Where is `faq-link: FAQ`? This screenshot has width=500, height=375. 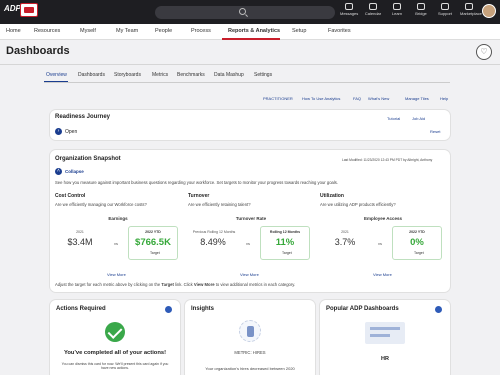
faq-link: FAQ is located at coordinates (357, 98).